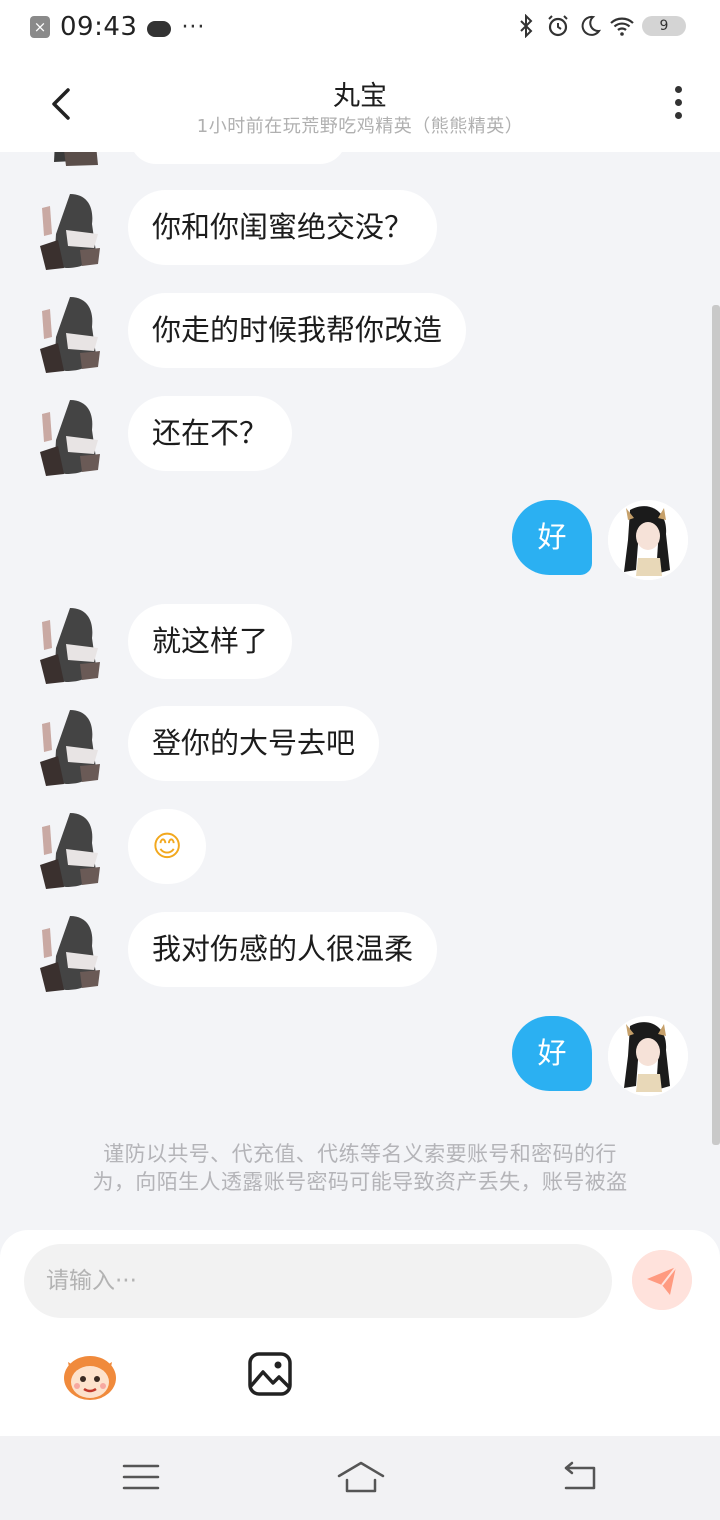  What do you see at coordinates (360, 1154) in the screenshot?
I see `security-notice-line: 谨防以共号、代充值、代练等名义索要账号和密码的行` at bounding box center [360, 1154].